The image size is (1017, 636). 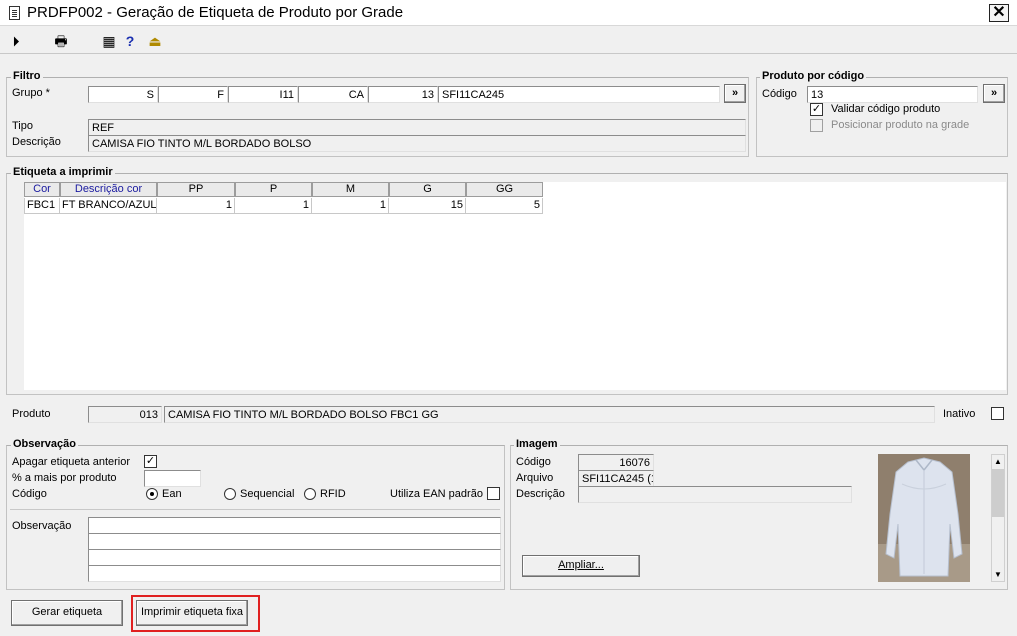 I want to click on separator, so click(x=255, y=509).